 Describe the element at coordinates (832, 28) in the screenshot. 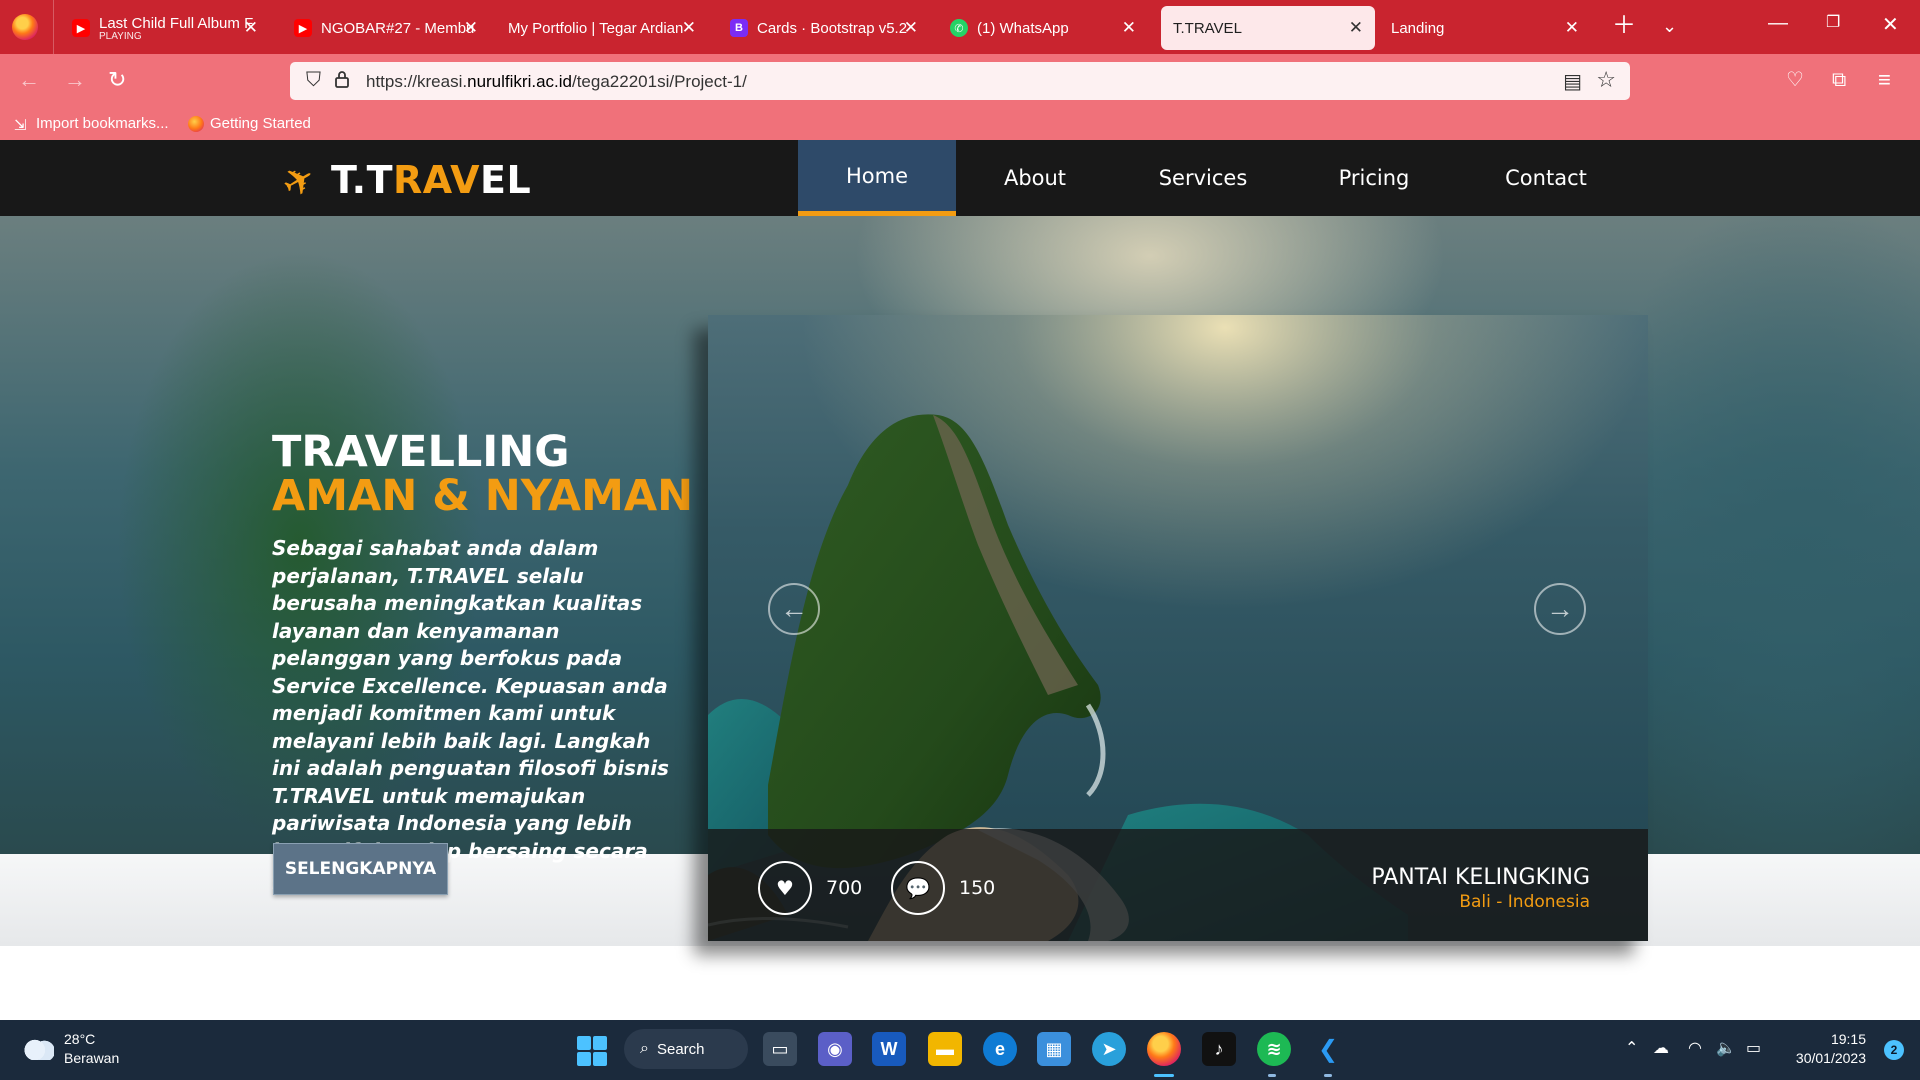

I see `tab-title: Cards · Bootstrap v5.2` at that location.